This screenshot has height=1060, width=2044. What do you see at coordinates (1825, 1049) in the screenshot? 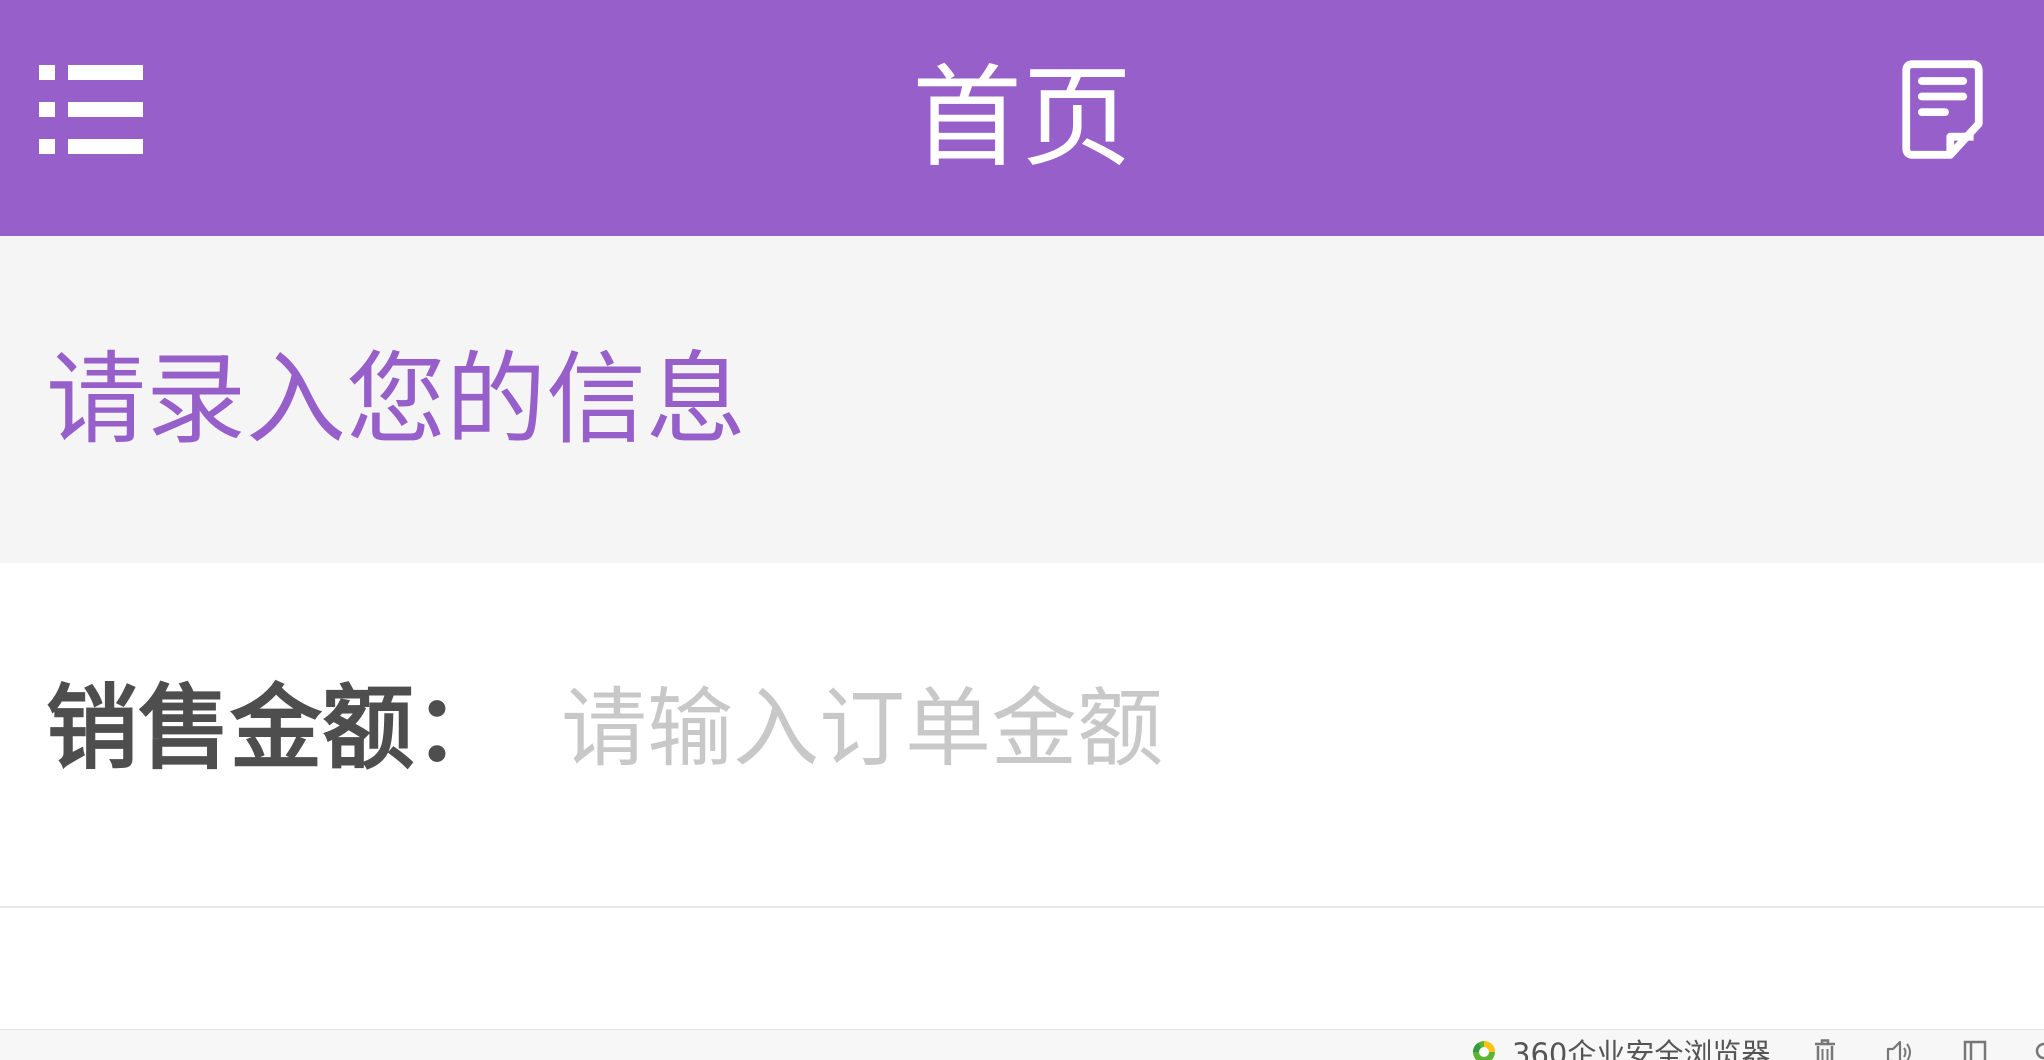
I see `trash-icon` at bounding box center [1825, 1049].